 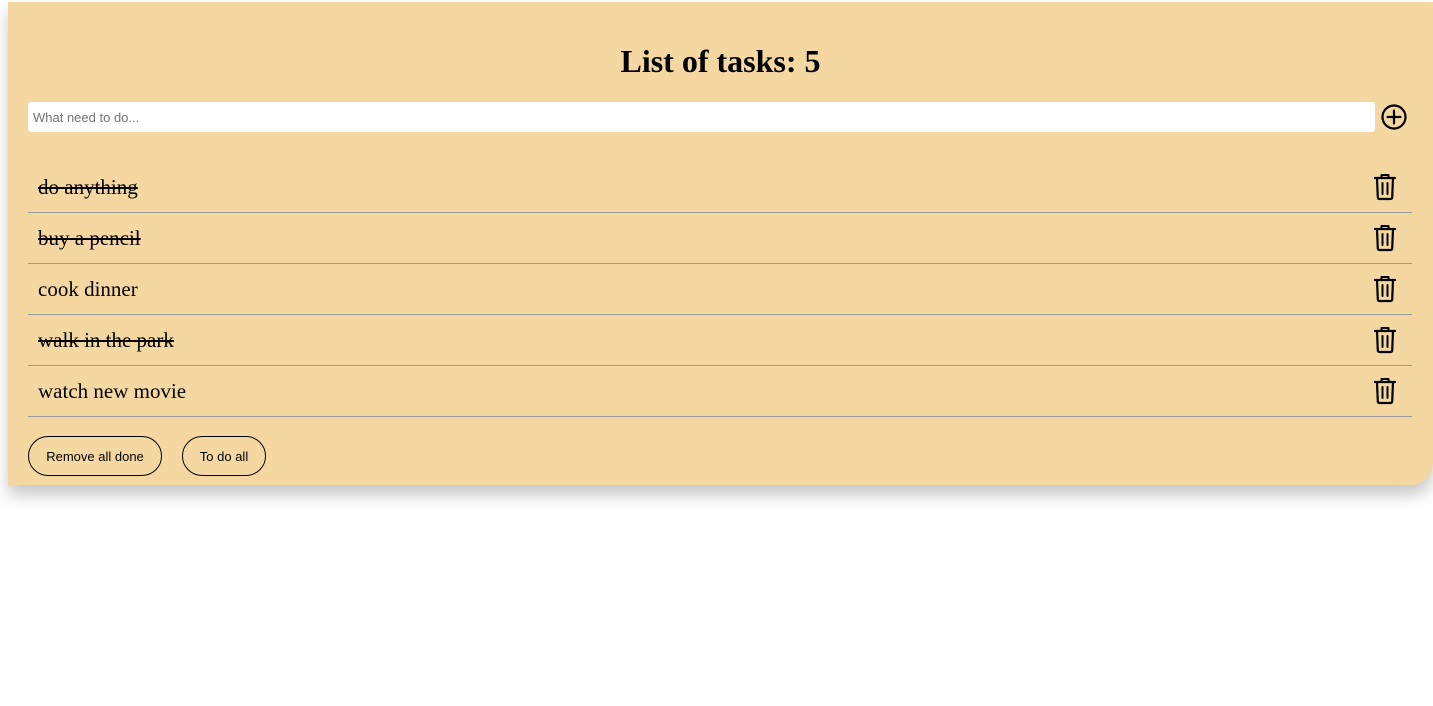 I want to click on add-task-button, so click(x=1394, y=117).